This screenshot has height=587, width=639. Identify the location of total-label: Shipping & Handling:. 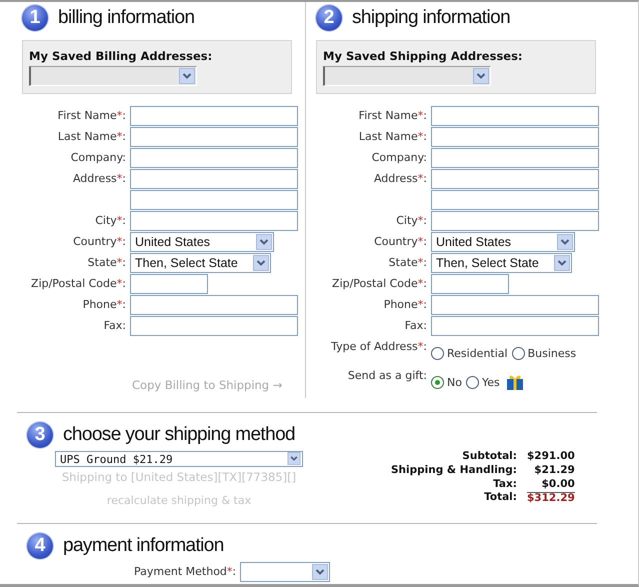
(454, 471).